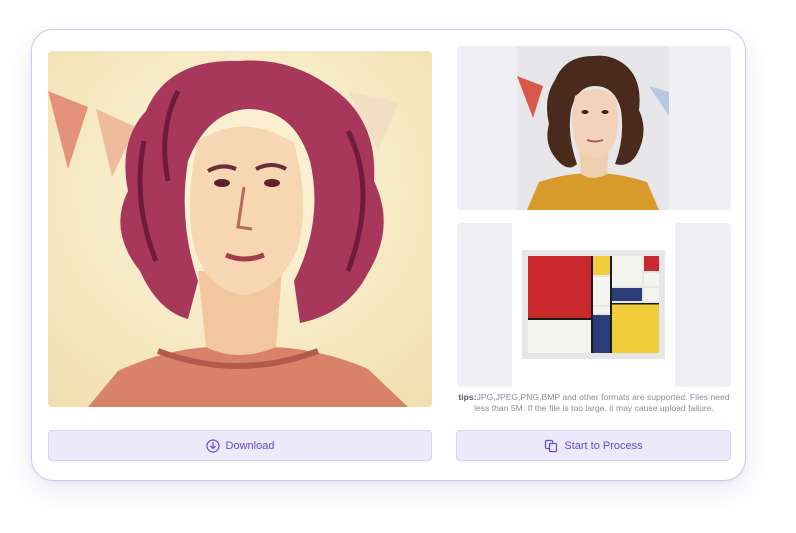  Describe the element at coordinates (551, 446) in the screenshot. I see `copy-process-icon` at that location.